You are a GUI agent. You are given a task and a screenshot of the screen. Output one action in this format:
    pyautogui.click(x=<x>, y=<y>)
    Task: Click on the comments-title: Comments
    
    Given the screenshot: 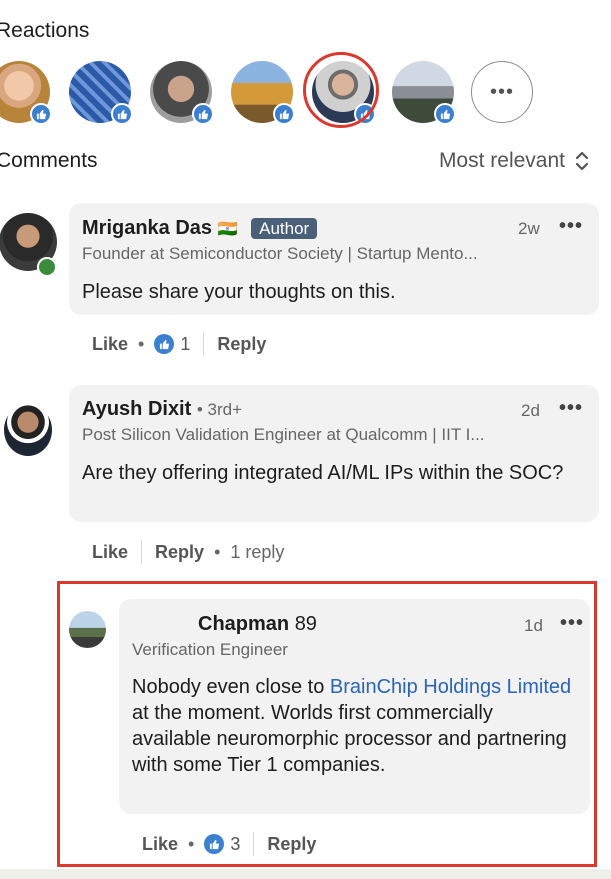 What is the action you would take?
    pyautogui.click(x=49, y=160)
    